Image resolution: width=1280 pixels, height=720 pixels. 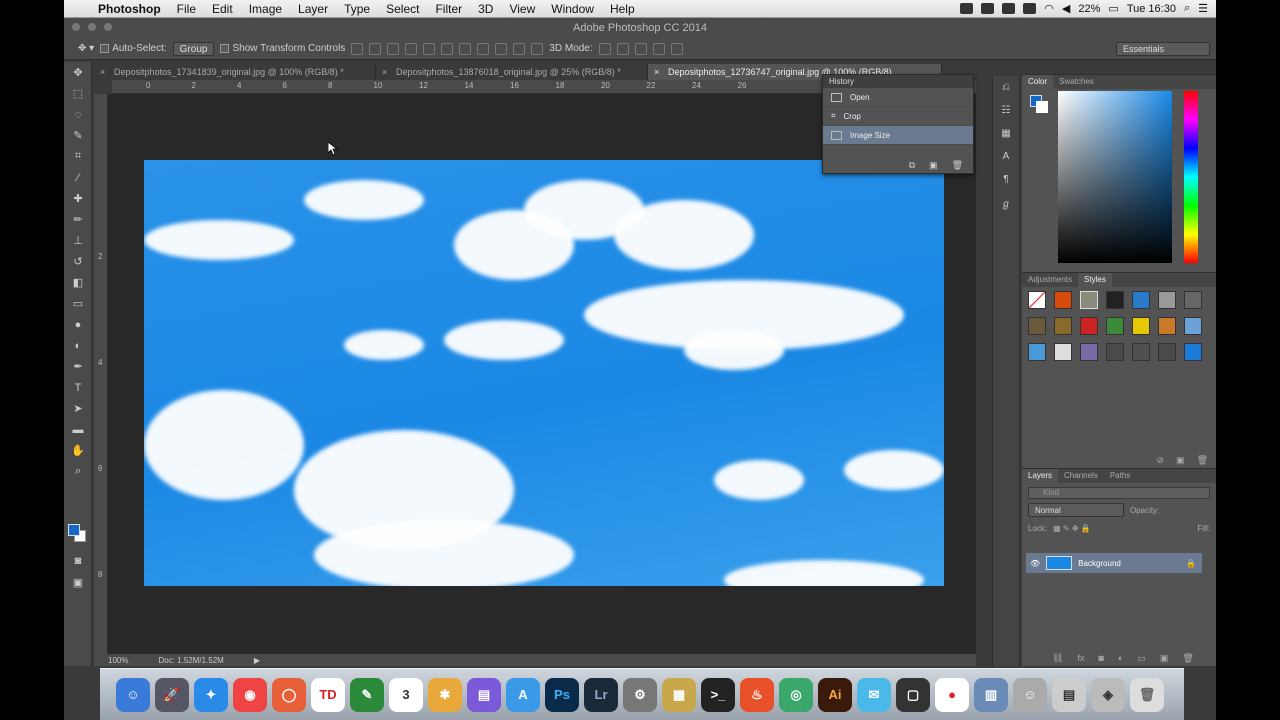 What do you see at coordinates (1081, 476) in the screenshot?
I see `tab-channels: Channels` at bounding box center [1081, 476].